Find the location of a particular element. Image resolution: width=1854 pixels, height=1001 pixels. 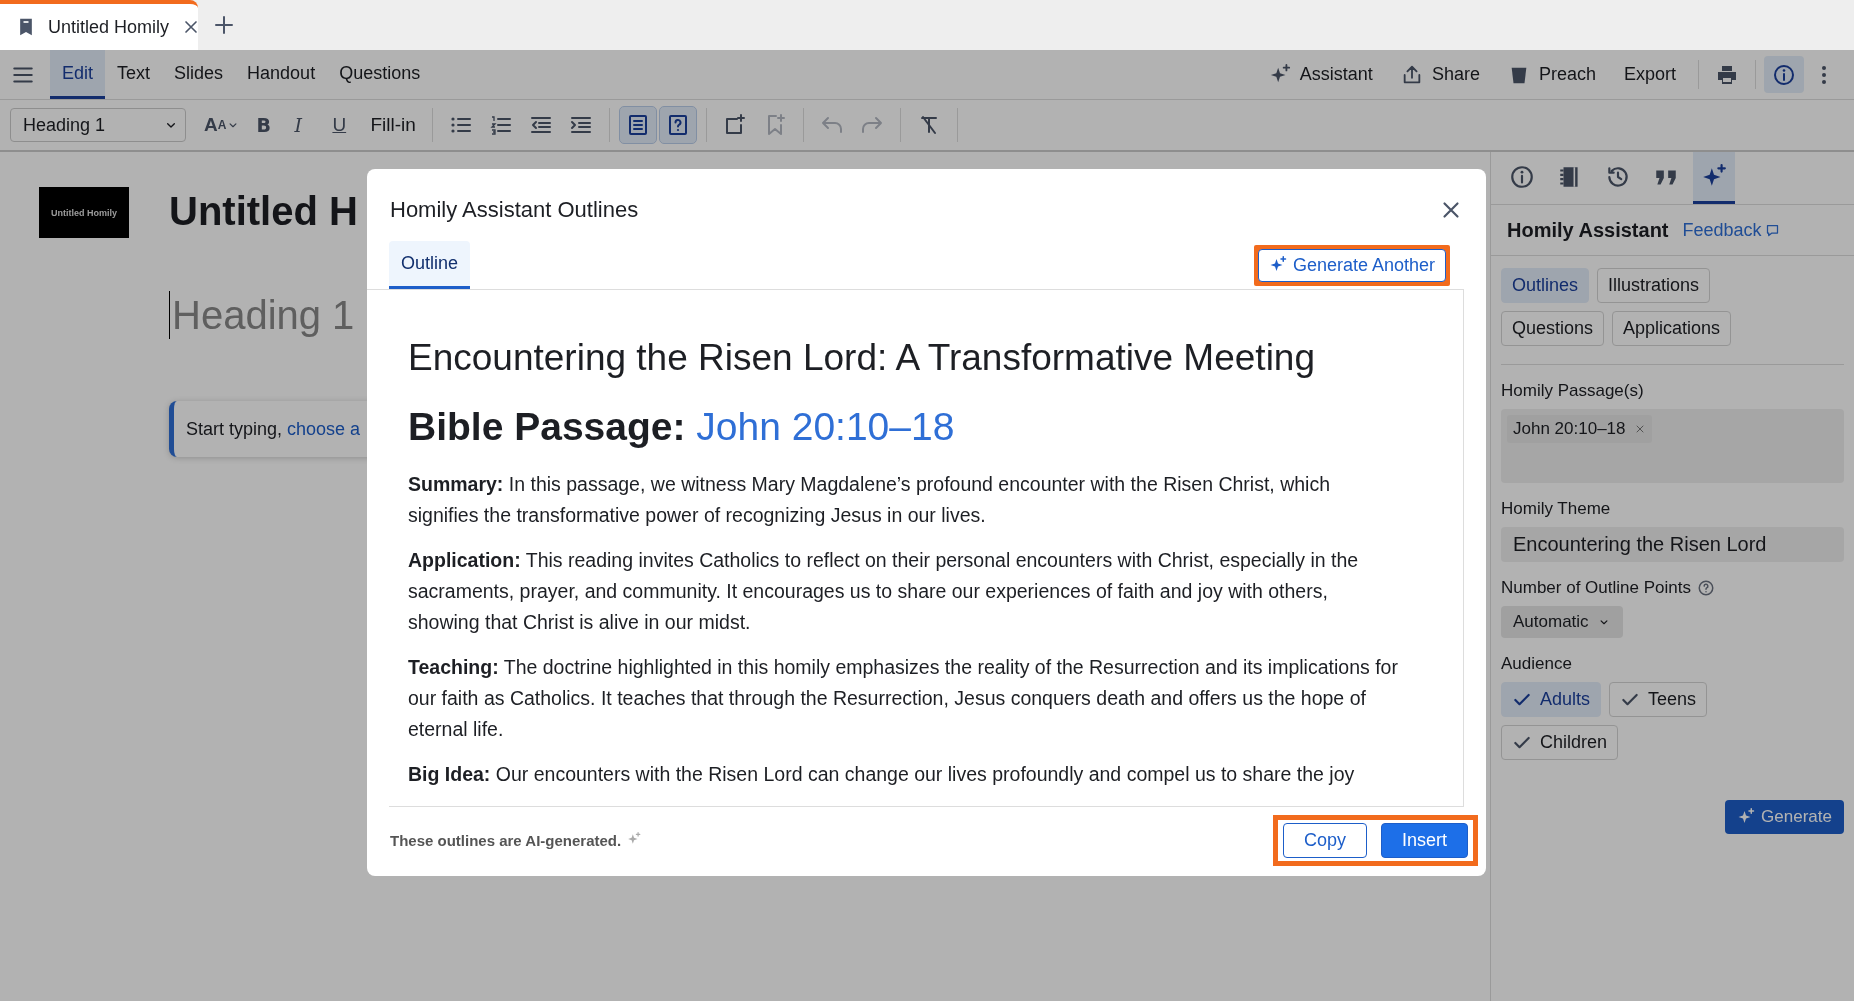

menu-tab: Handout is located at coordinates (281, 74).